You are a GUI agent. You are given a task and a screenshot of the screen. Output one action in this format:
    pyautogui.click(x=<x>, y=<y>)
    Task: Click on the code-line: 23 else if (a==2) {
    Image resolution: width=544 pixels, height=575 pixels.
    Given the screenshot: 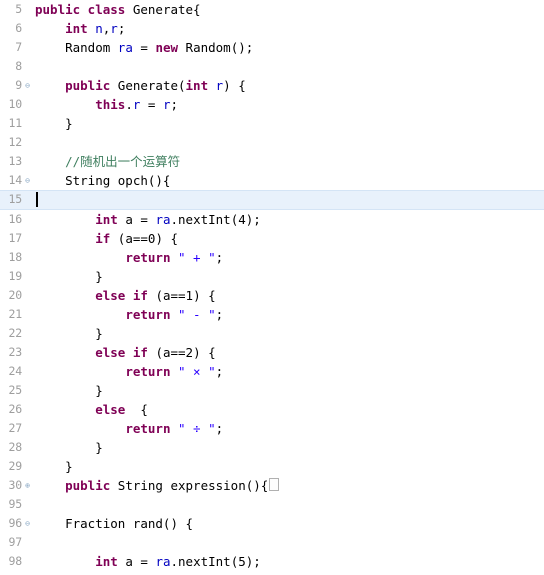 What is the action you would take?
    pyautogui.click(x=272, y=352)
    